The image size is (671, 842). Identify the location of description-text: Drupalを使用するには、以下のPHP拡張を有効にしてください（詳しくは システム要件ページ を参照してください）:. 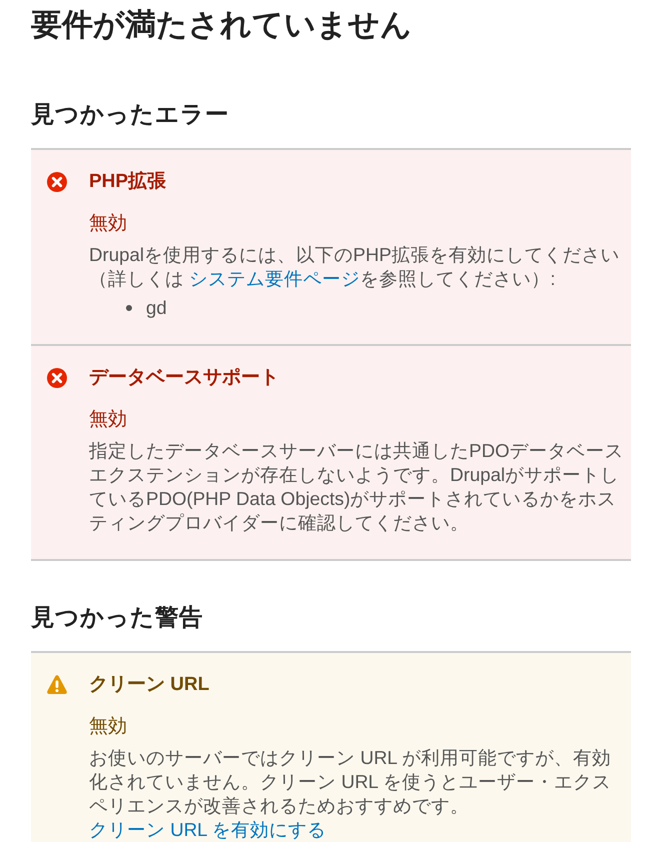
(354, 267).